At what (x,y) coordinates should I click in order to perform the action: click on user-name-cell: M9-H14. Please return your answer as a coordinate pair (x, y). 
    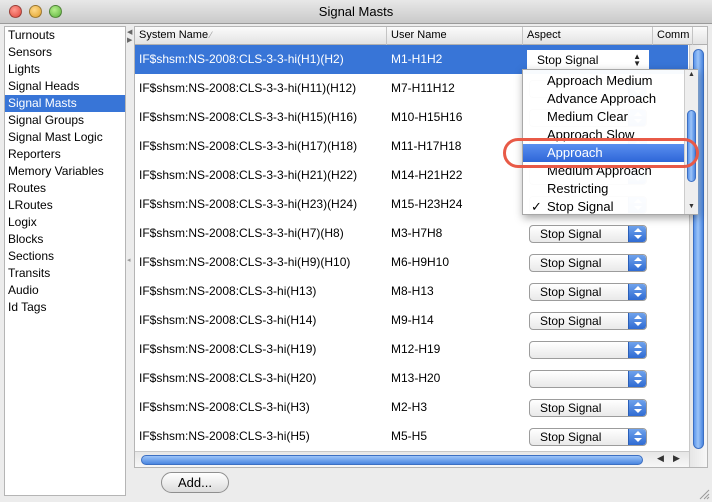
    Looking at the image, I should click on (455, 320).